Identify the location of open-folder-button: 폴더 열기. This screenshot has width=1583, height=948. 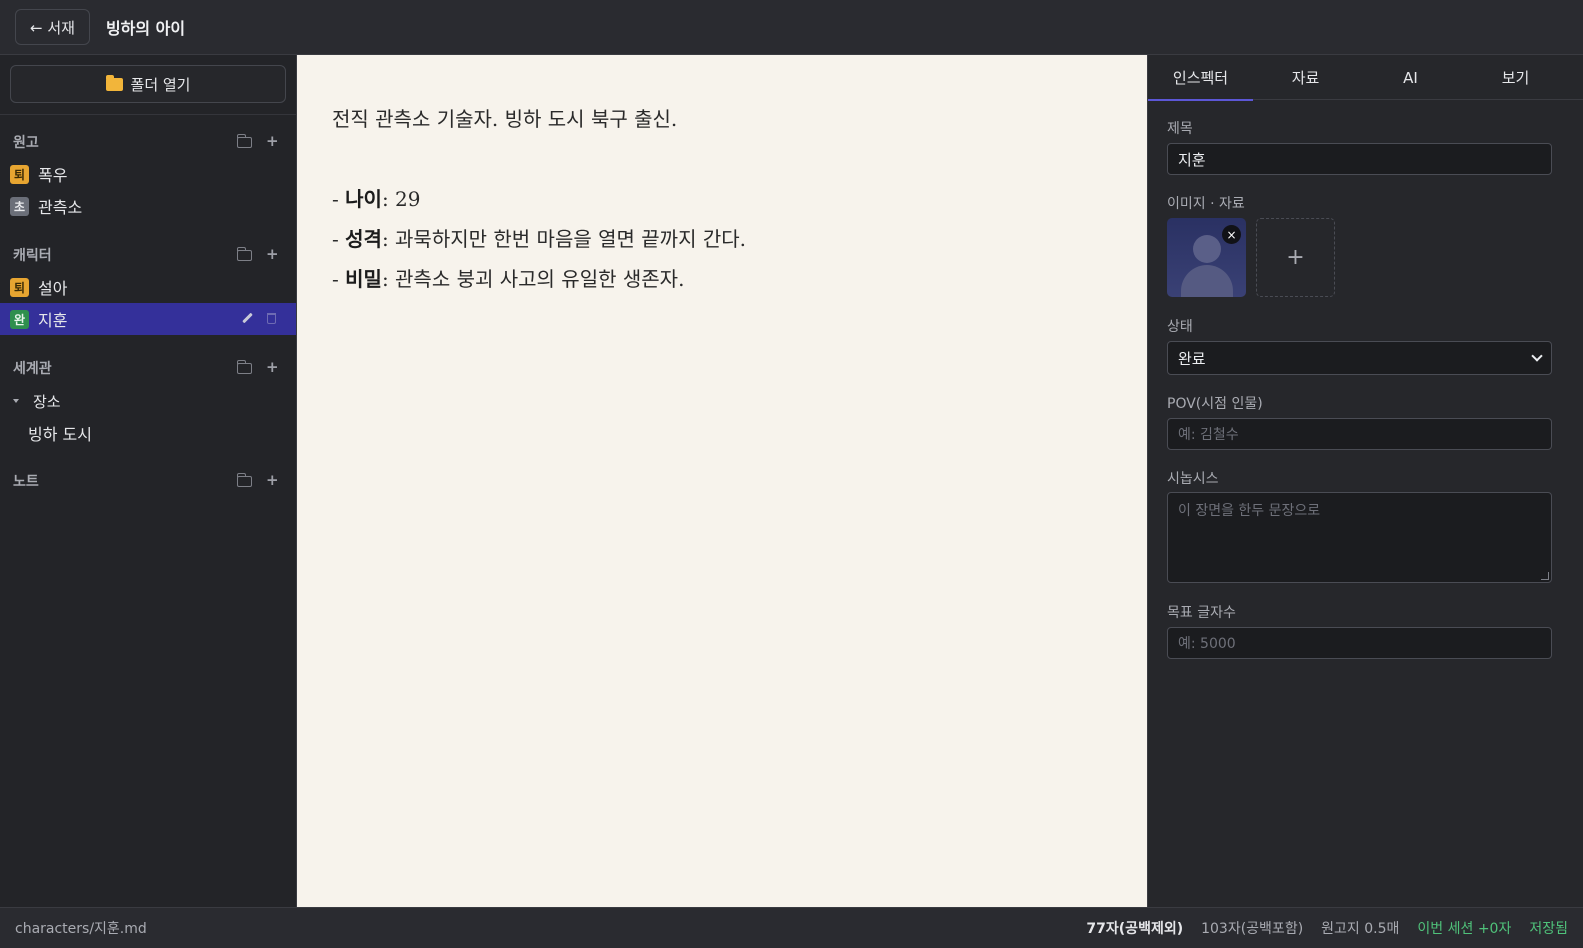
(148, 84).